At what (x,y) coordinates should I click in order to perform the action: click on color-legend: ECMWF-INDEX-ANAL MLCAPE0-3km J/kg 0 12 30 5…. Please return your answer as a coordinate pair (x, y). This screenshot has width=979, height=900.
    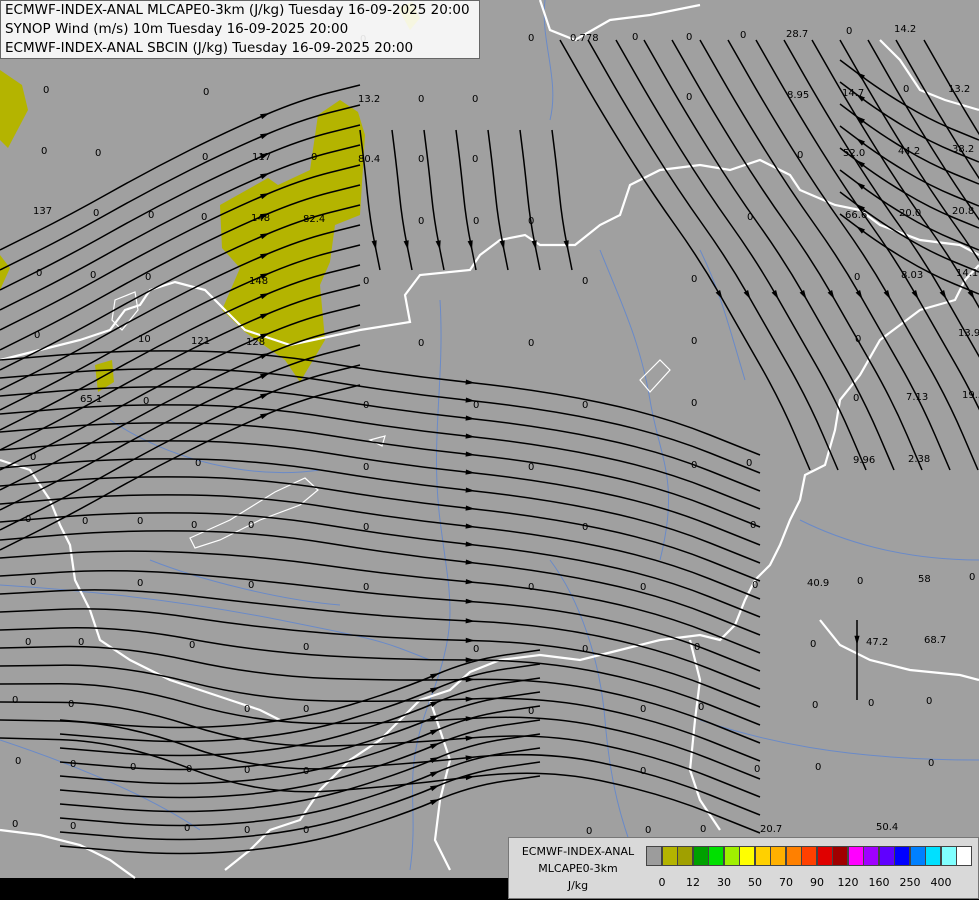
    Looking at the image, I should click on (743, 868).